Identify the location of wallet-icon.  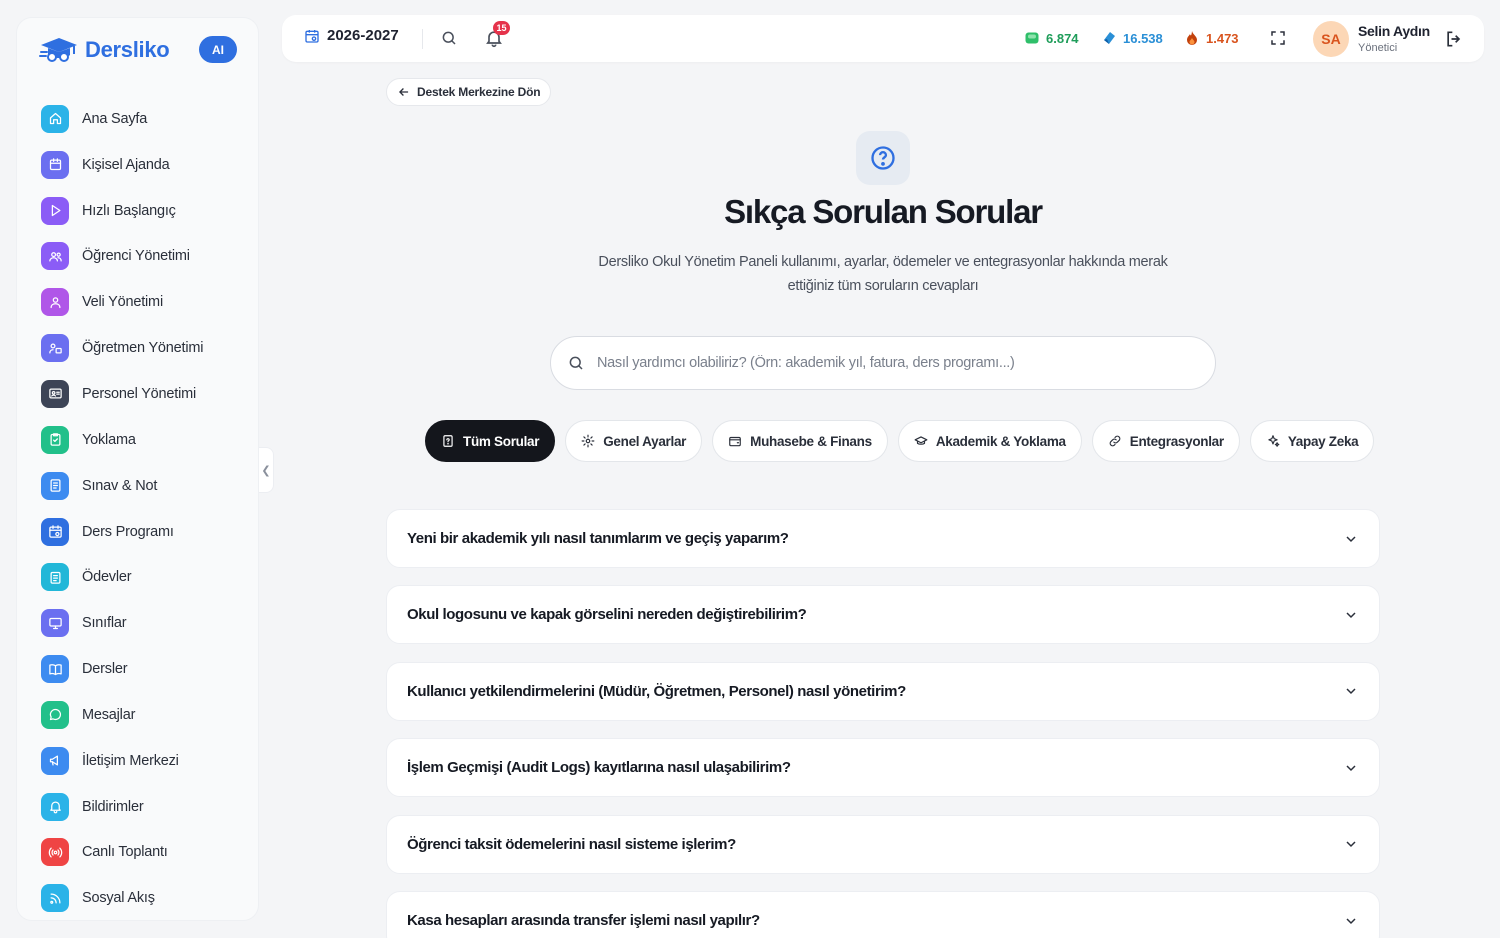
(735, 441).